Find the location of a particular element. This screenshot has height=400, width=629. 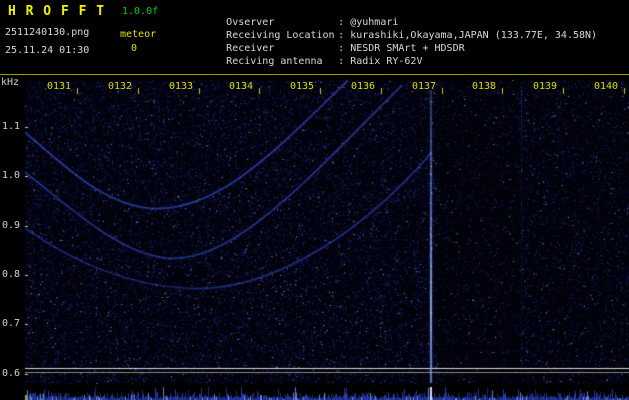

info-row-observer: Ovserver @yuhmari is located at coordinates (387, 15).